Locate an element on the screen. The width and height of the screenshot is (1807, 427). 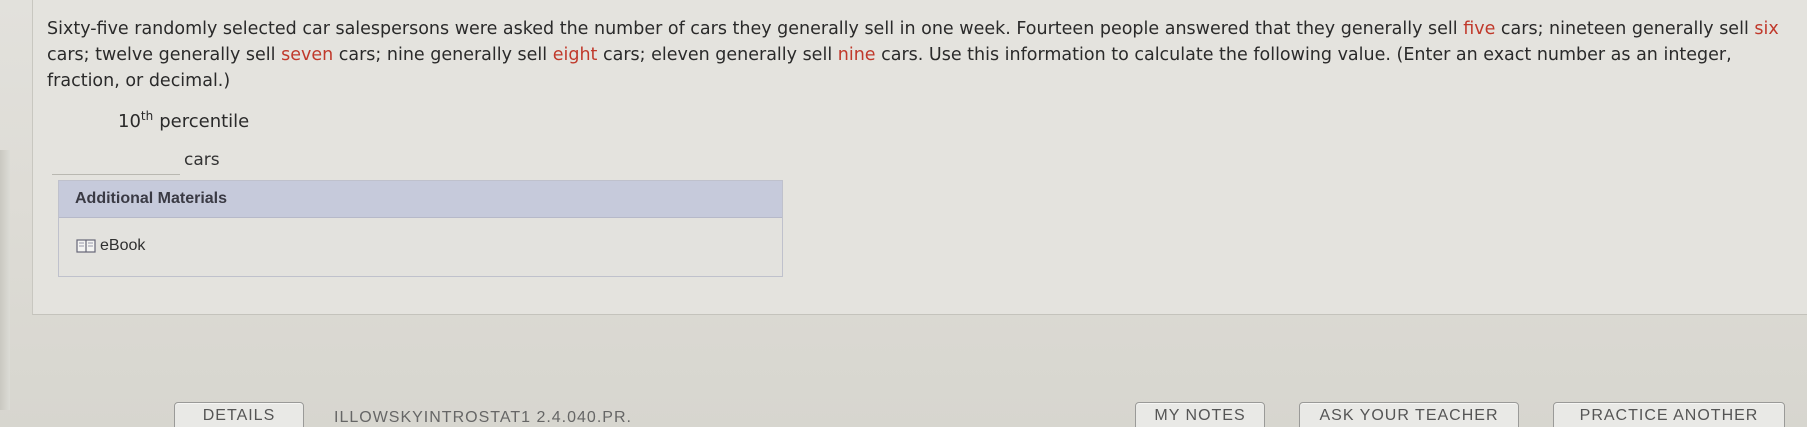
book-icon is located at coordinates (86, 246).